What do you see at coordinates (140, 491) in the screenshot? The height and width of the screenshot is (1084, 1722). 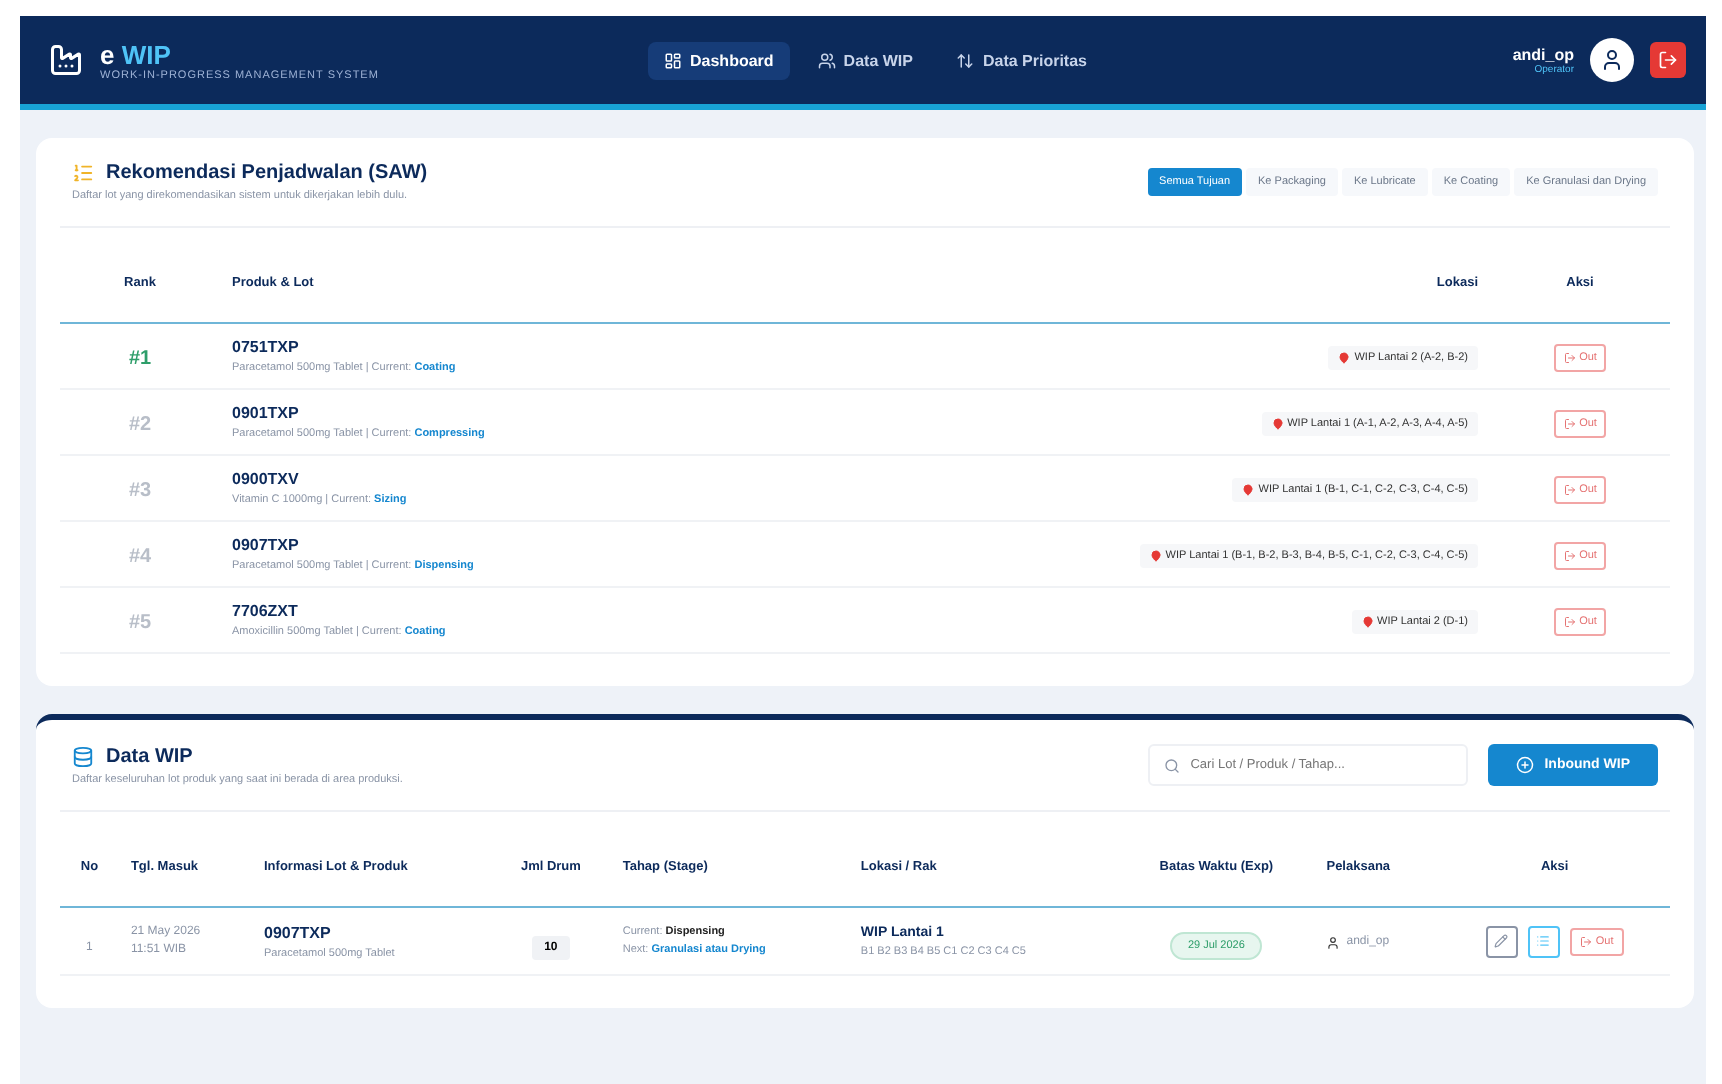 I see `rank-number: #3` at bounding box center [140, 491].